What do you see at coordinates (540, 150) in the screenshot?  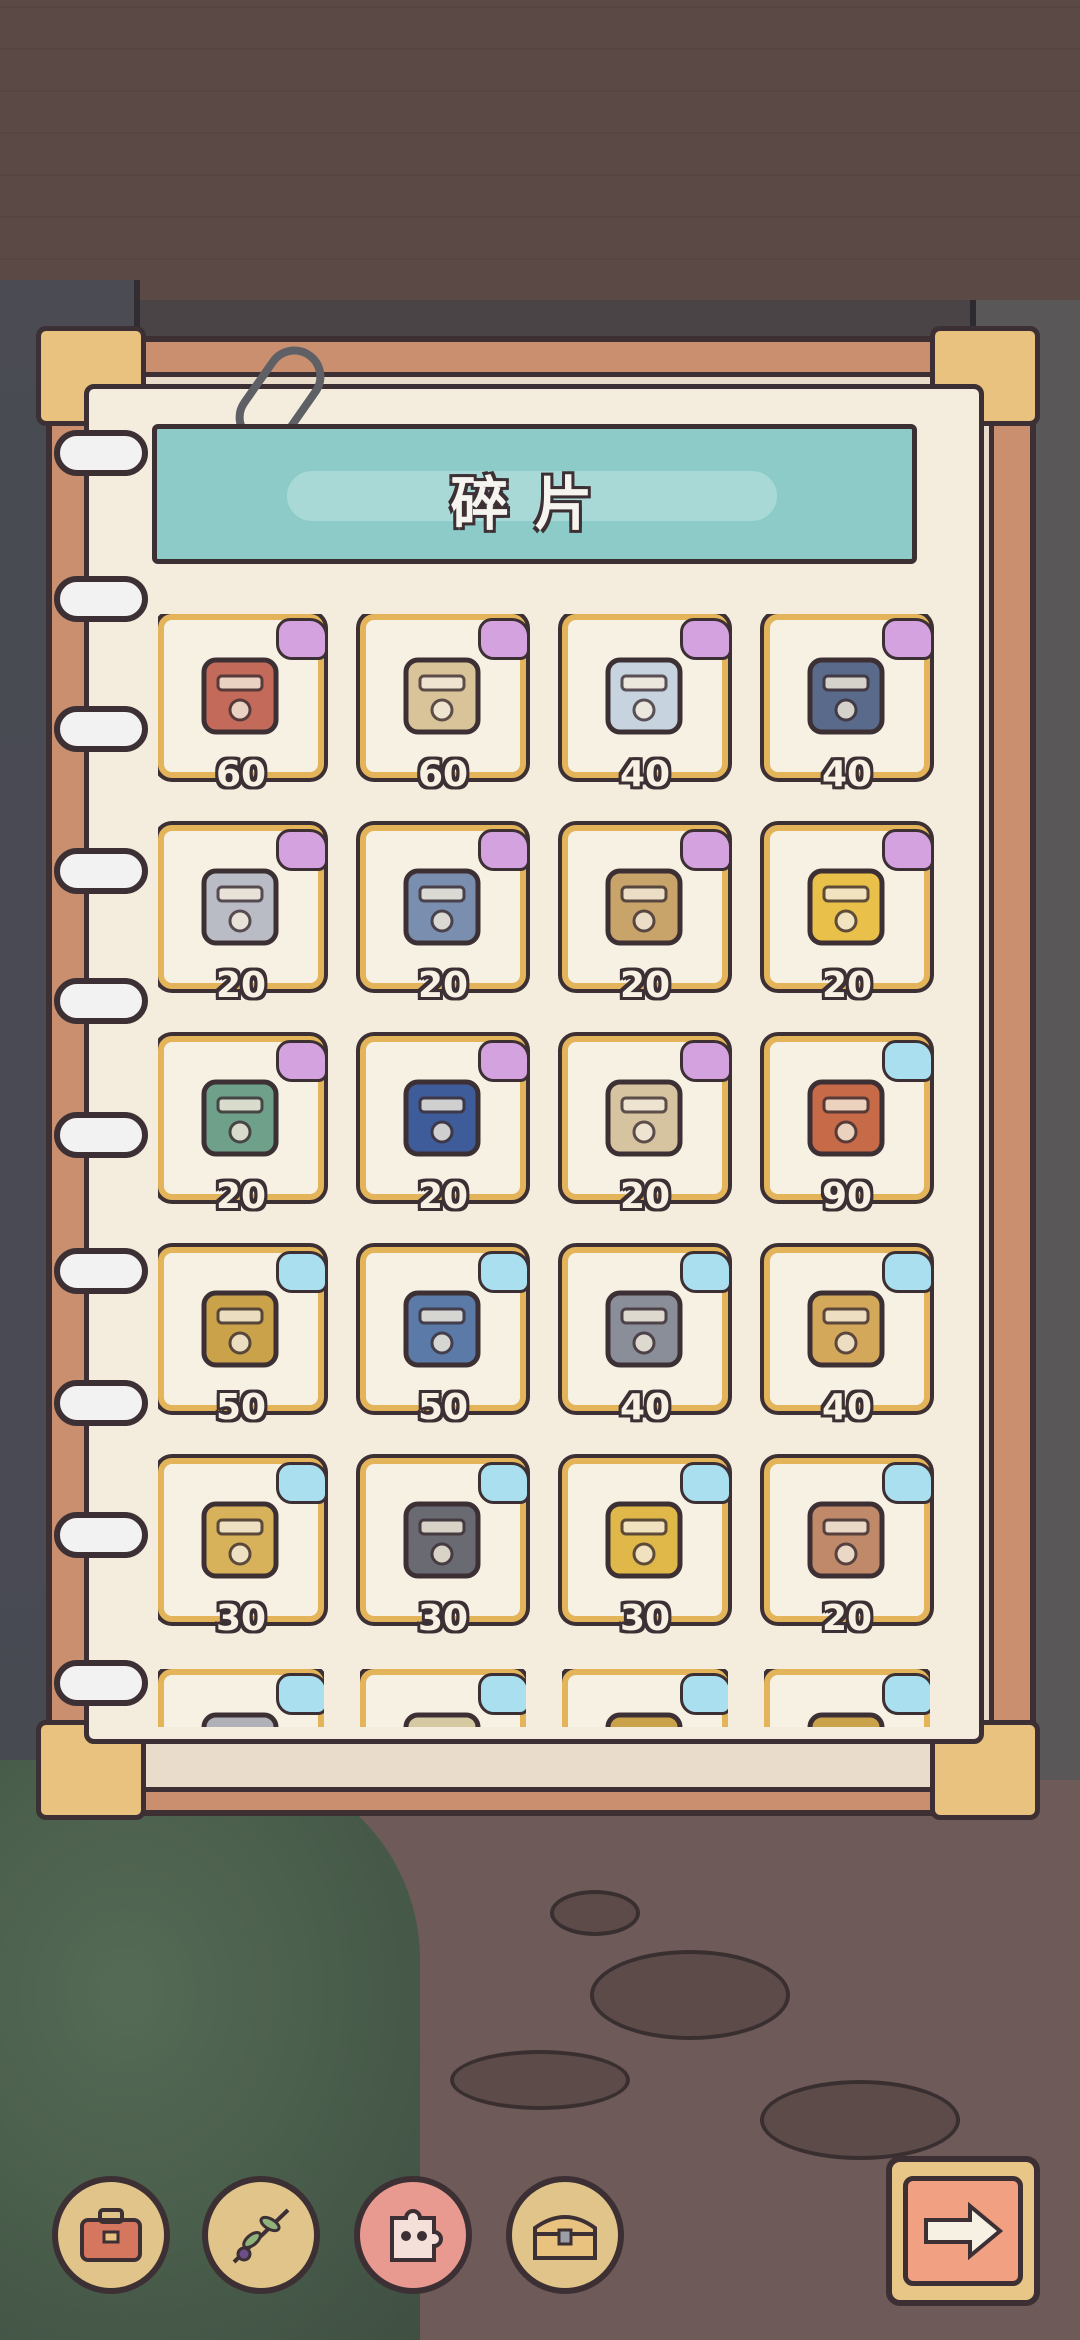 I see `background-wall` at bounding box center [540, 150].